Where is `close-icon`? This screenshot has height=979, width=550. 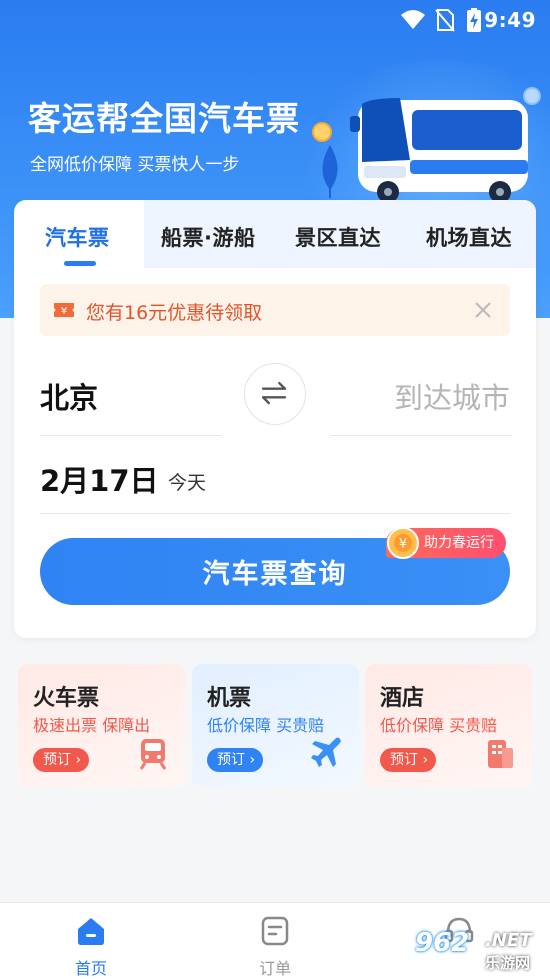 close-icon is located at coordinates (483, 310).